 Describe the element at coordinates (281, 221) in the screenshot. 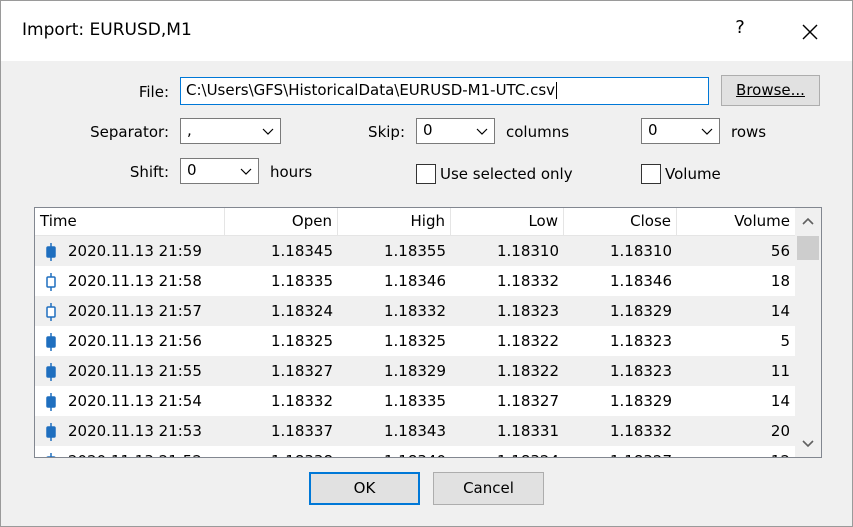

I see `column-header-open: Open` at that location.